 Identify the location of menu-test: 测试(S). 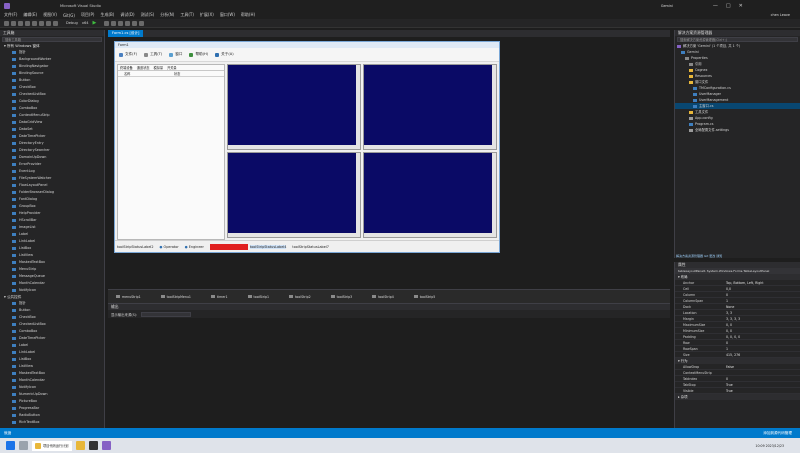
(148, 15).